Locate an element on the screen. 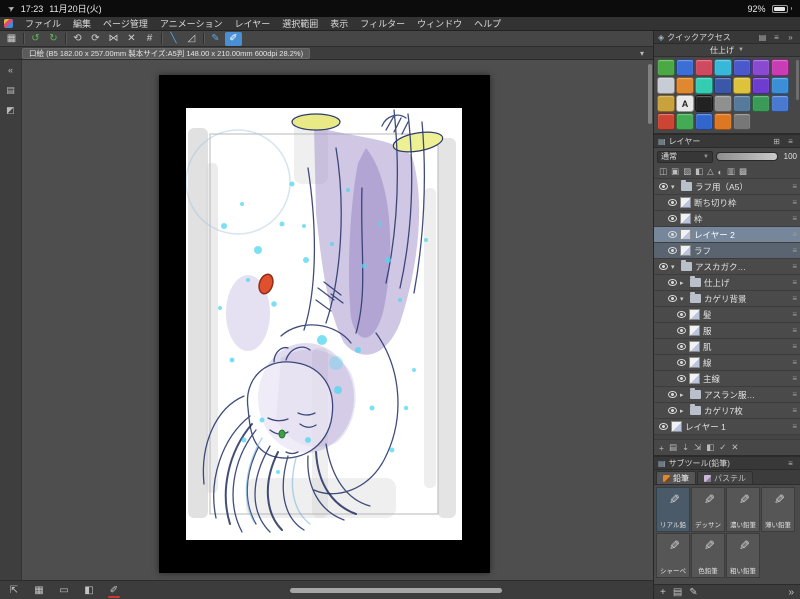 The image size is (800, 599). grid-snap-icon: # is located at coordinates (149, 39).